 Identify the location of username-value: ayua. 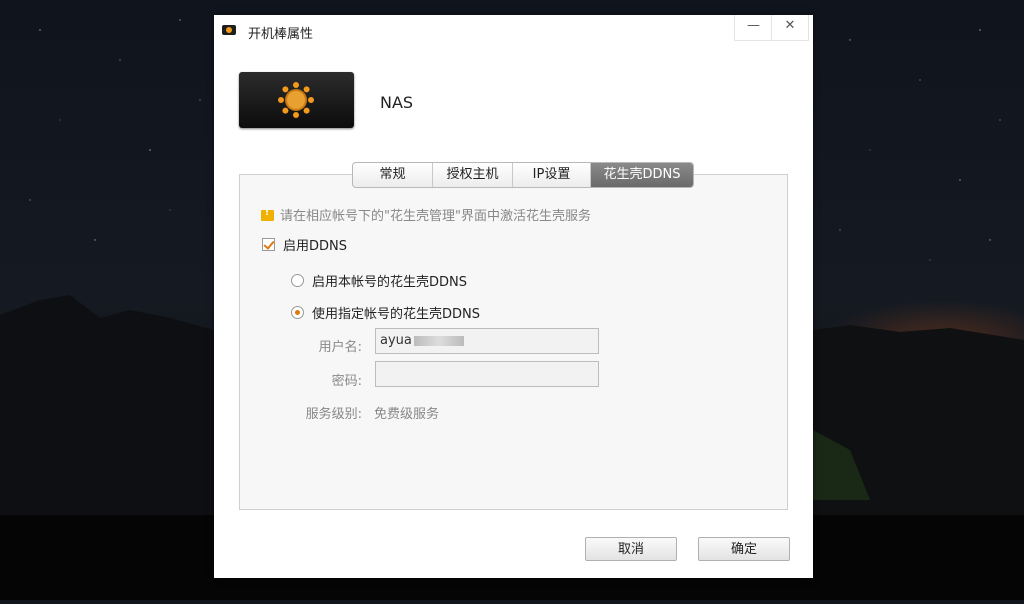
(396, 340).